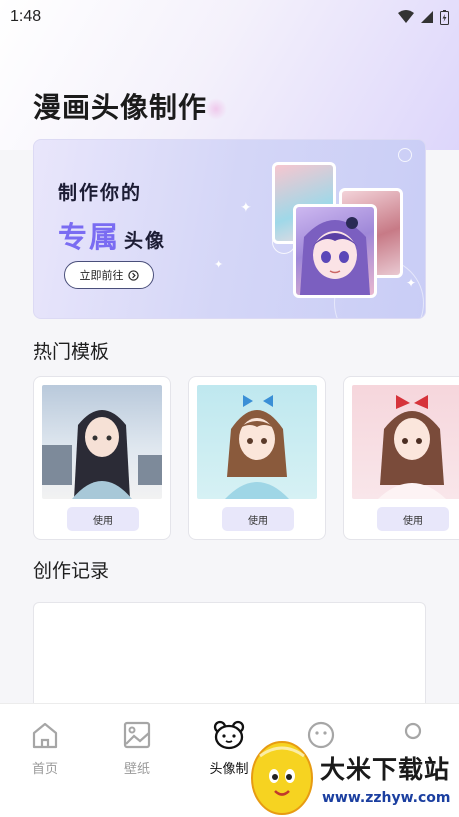  What do you see at coordinates (71, 352) in the screenshot?
I see `hot-templates-title: 热门模板` at bounding box center [71, 352].